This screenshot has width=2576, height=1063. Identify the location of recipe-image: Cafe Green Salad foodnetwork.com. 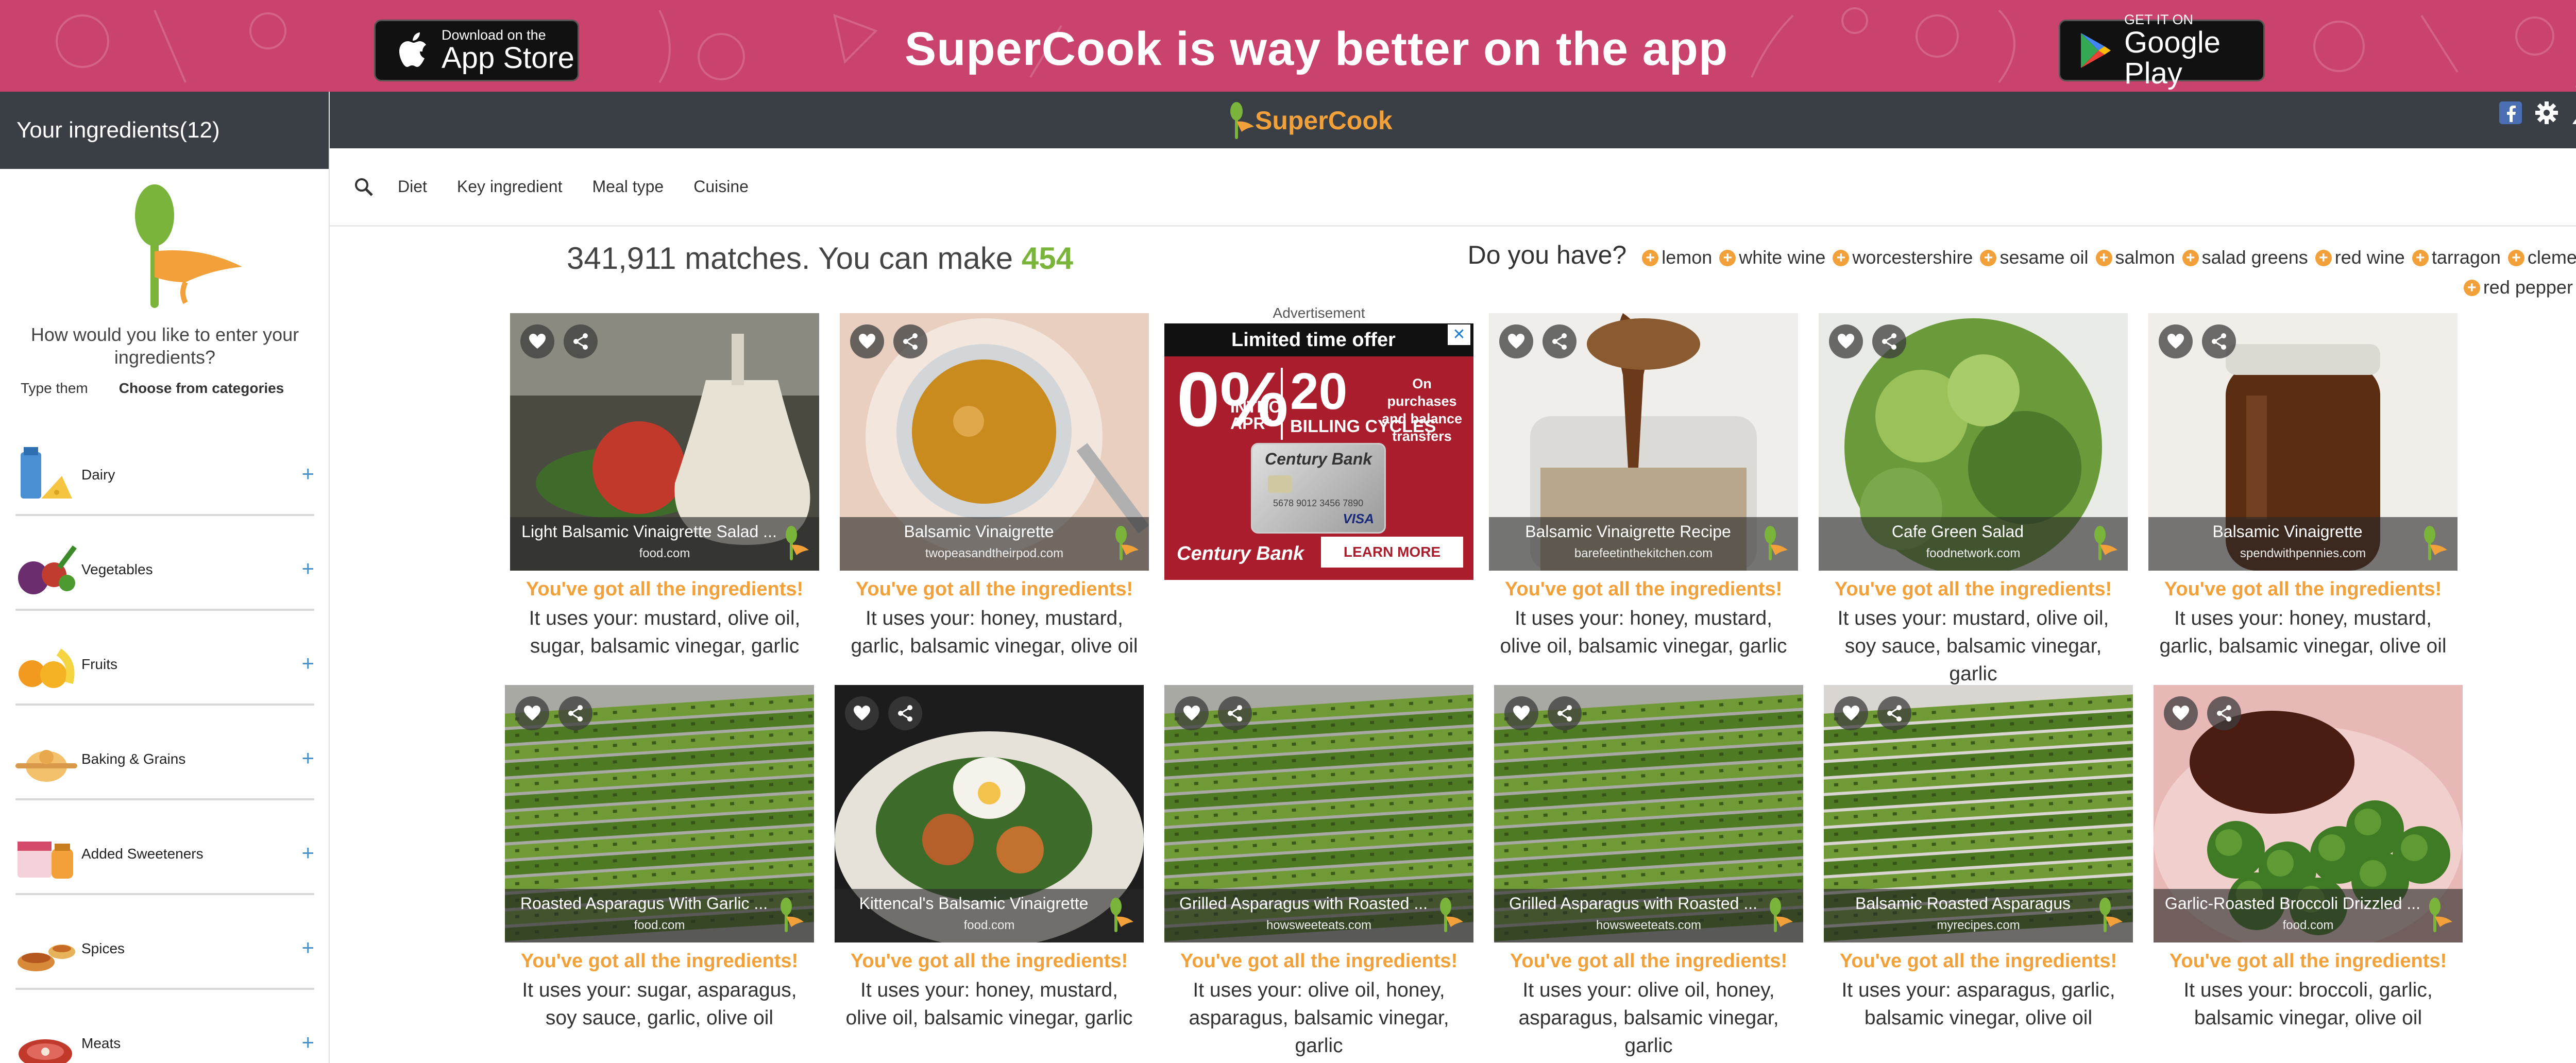
(1973, 442).